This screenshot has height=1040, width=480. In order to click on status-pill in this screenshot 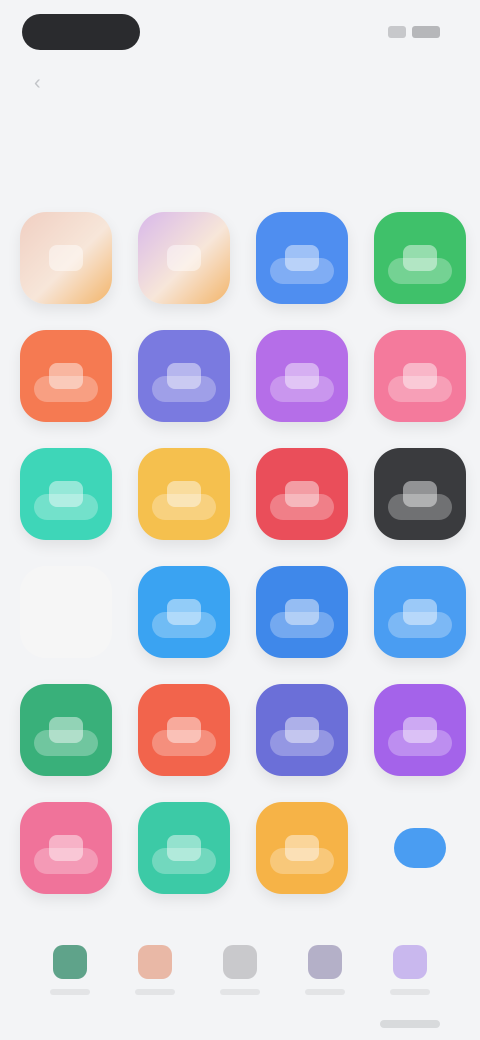, I will do `click(81, 32)`.